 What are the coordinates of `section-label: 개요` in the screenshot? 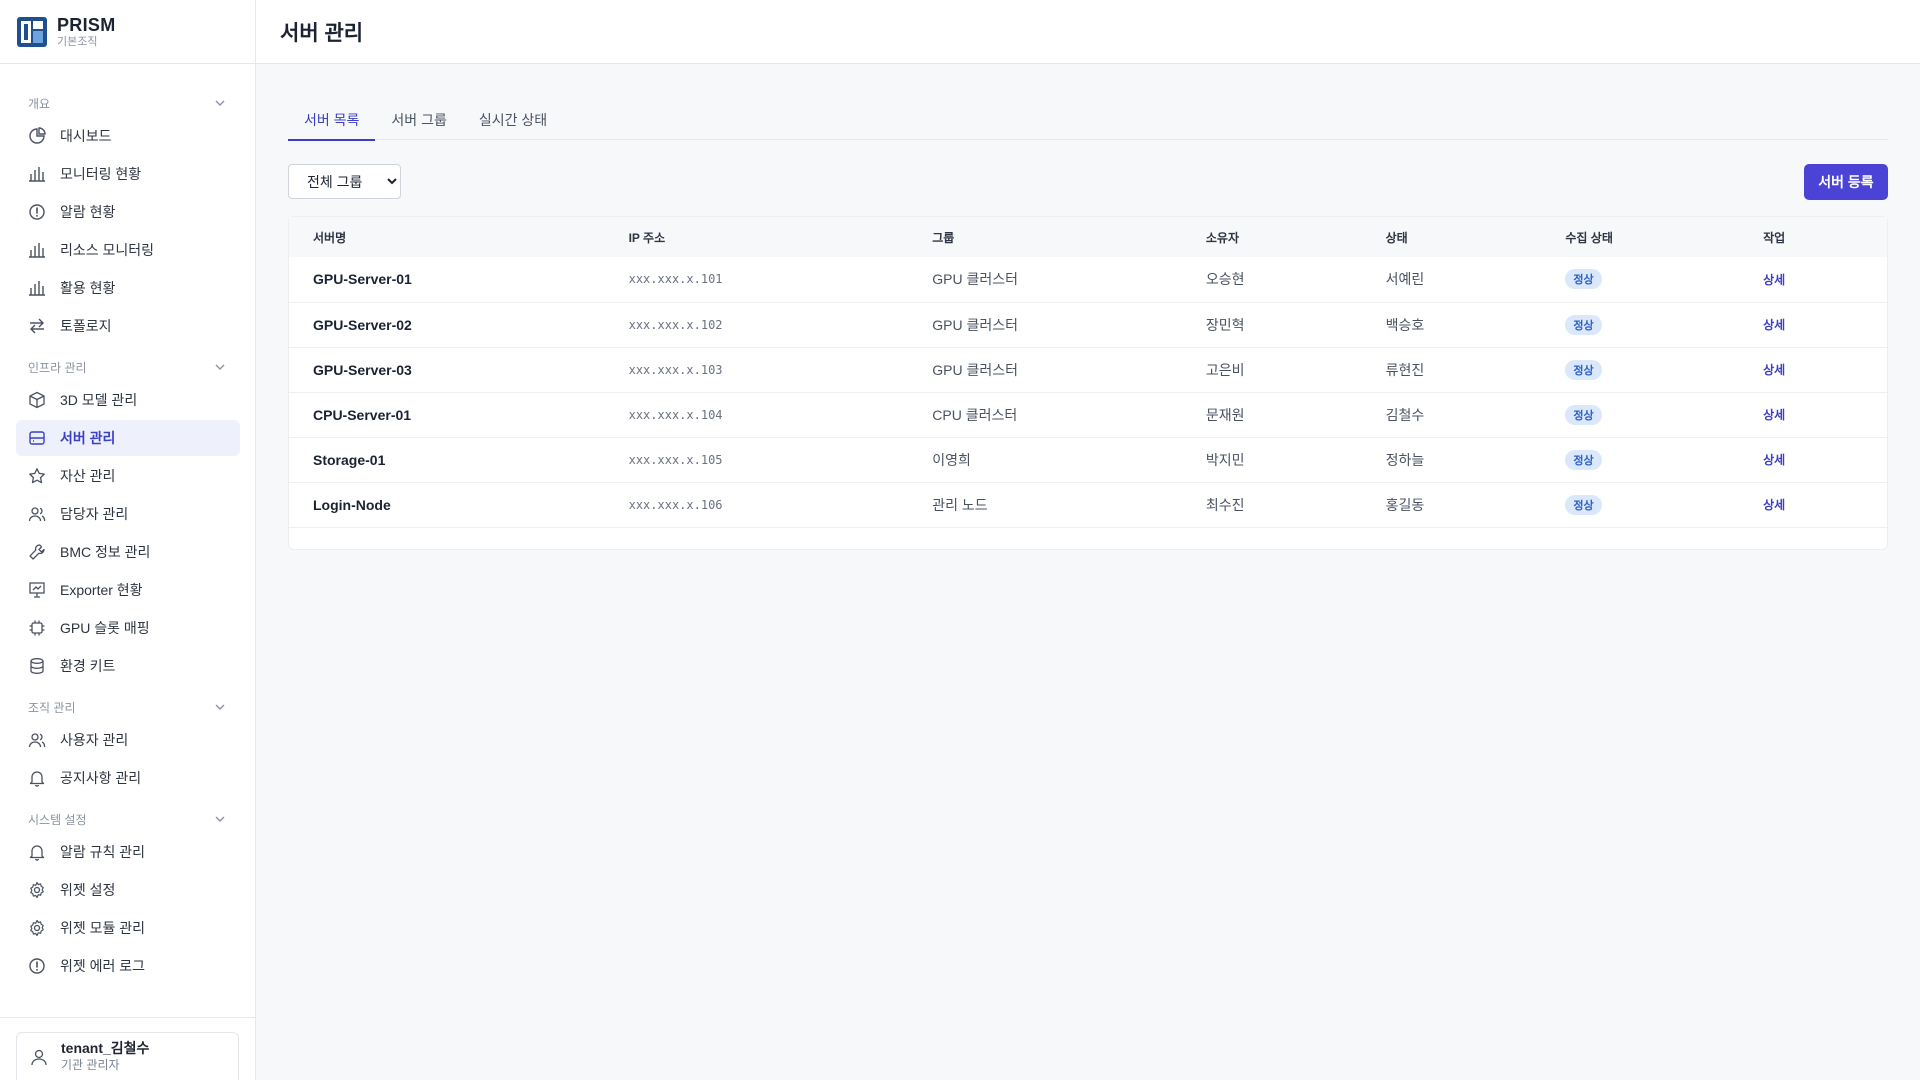 It's located at (39, 103).